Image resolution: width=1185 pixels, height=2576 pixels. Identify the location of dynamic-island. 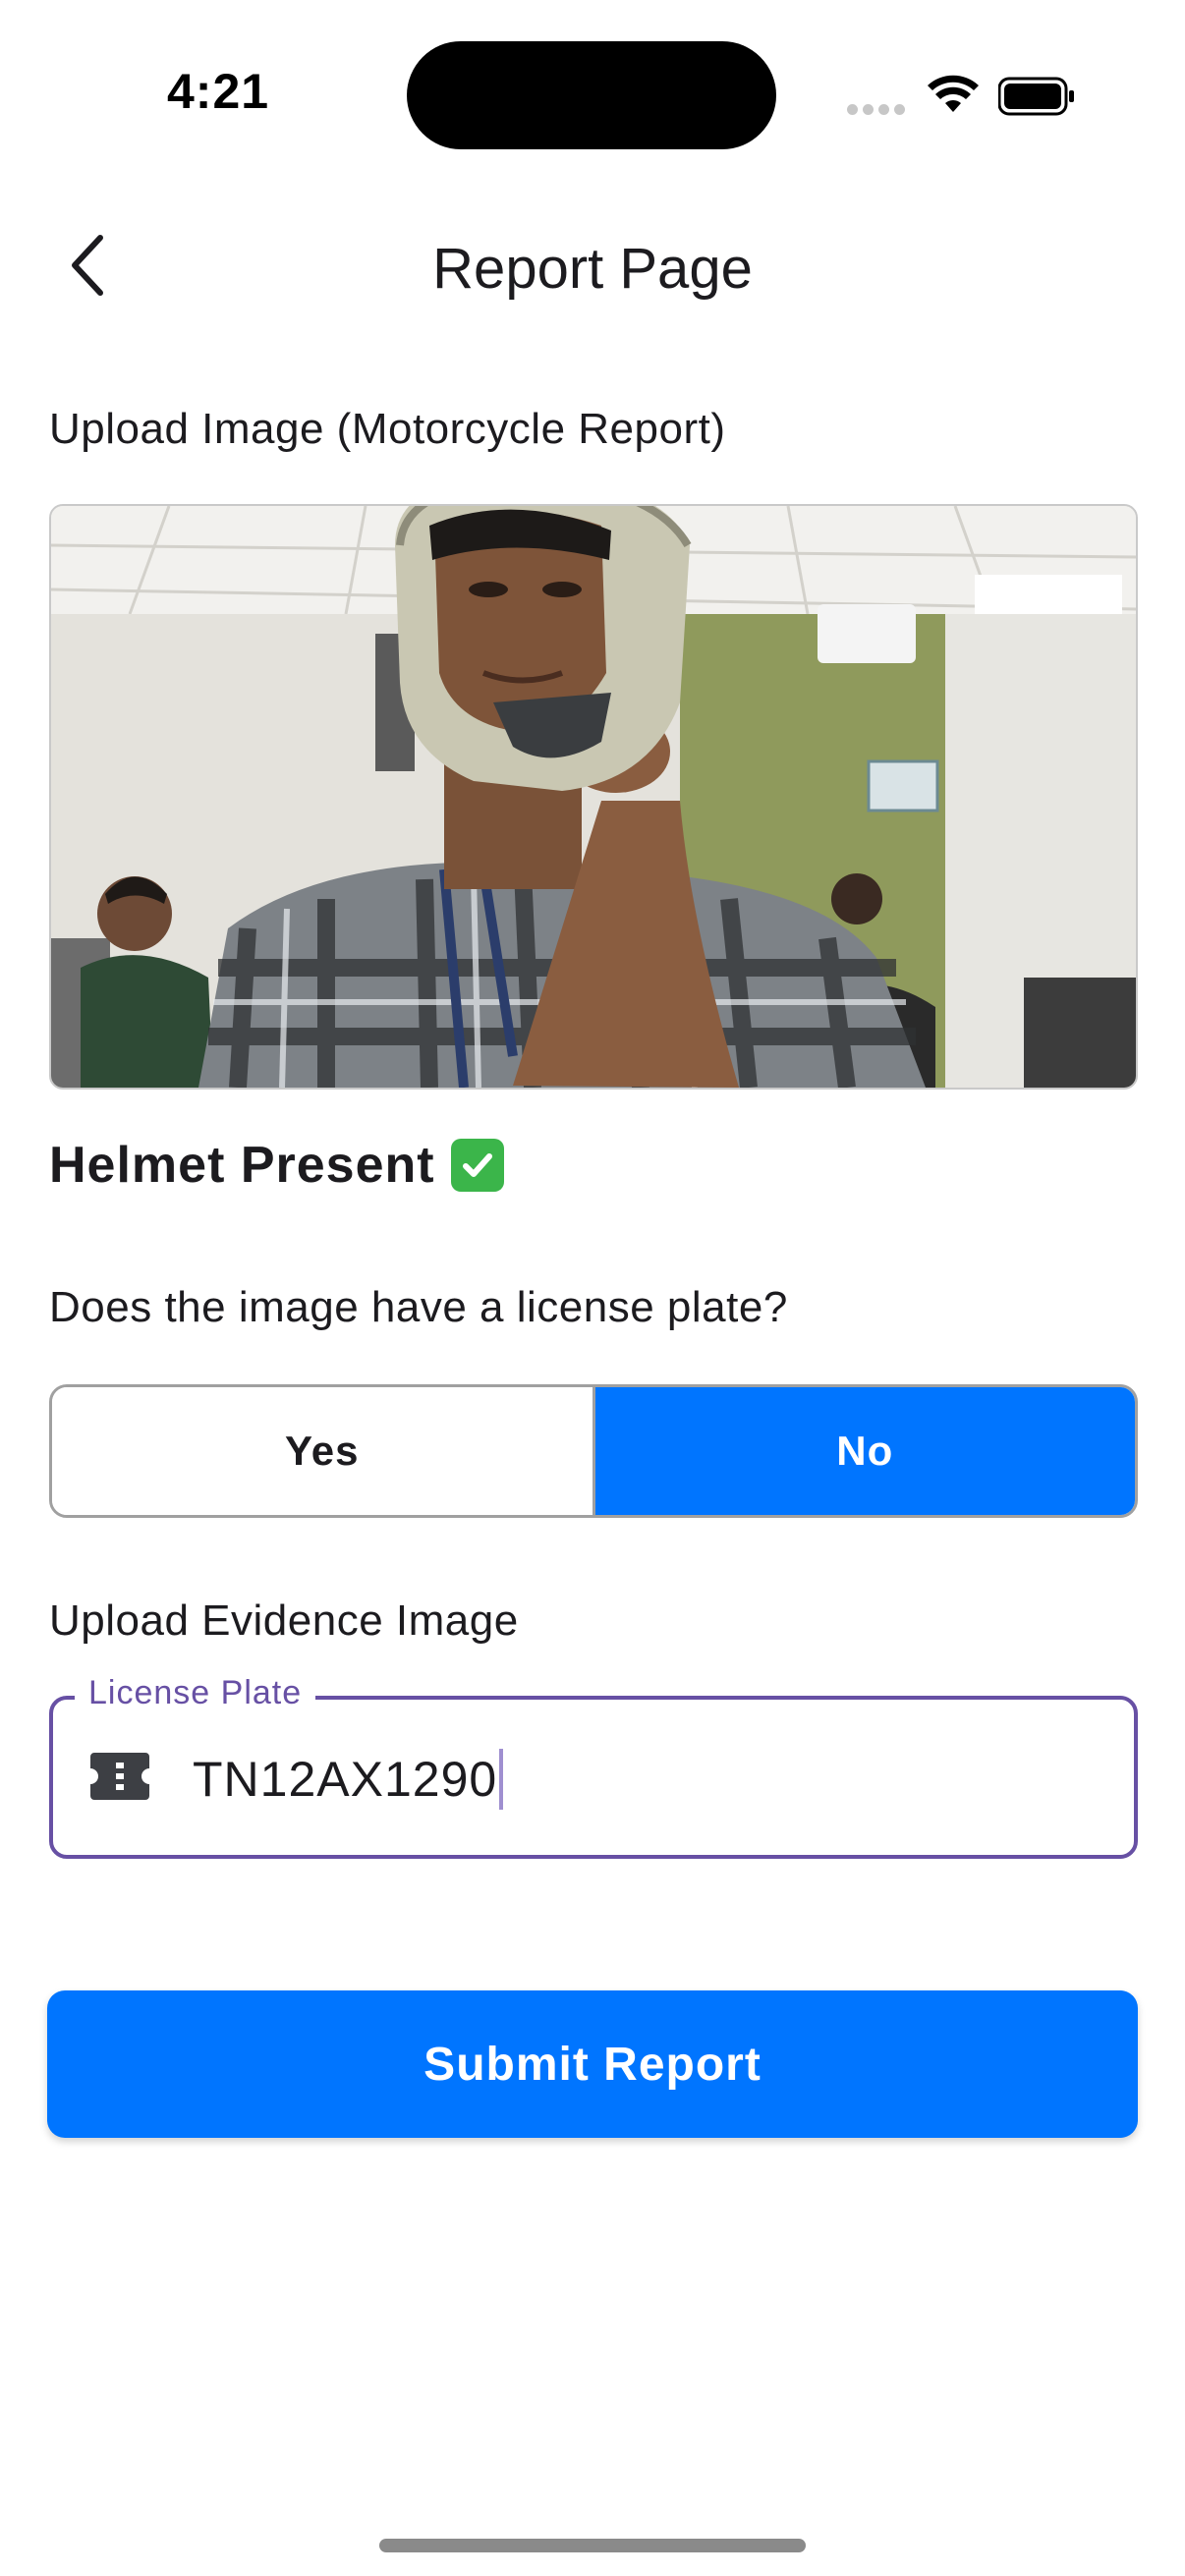
(592, 95).